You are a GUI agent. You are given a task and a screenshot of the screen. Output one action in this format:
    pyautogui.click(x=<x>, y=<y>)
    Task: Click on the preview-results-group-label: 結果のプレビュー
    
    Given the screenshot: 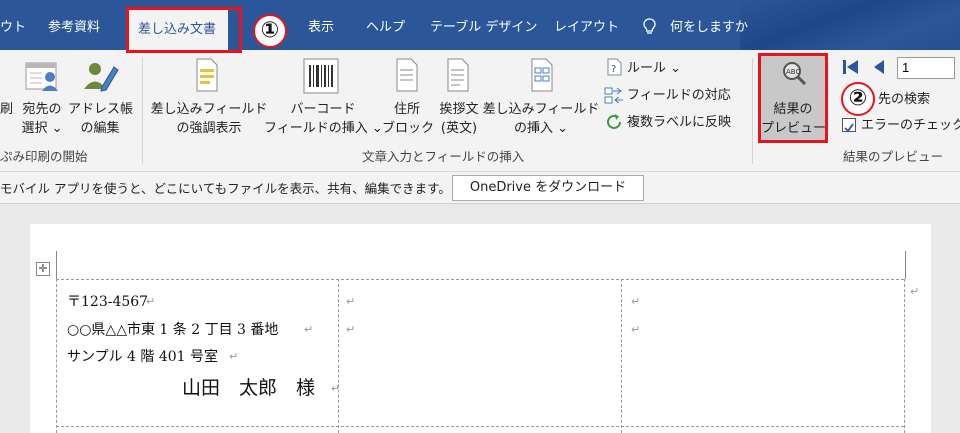 What is the action you would take?
    pyautogui.click(x=893, y=156)
    